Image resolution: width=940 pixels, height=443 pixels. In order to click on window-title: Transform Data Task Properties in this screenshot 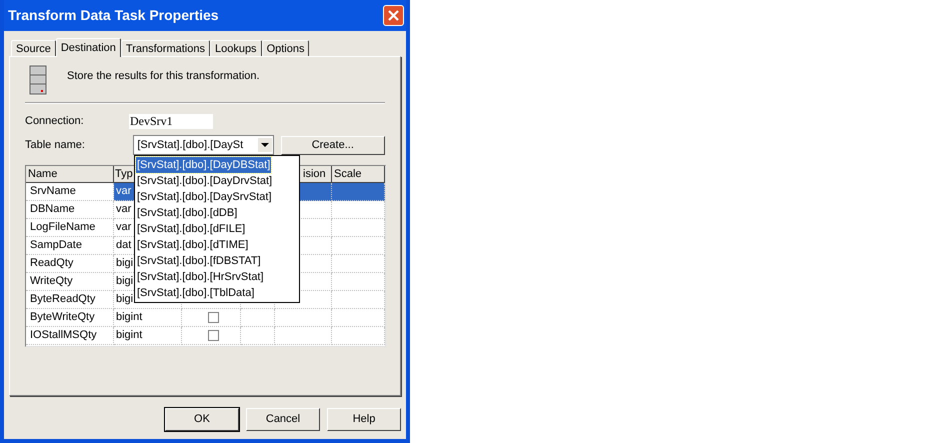, I will do `click(113, 15)`.